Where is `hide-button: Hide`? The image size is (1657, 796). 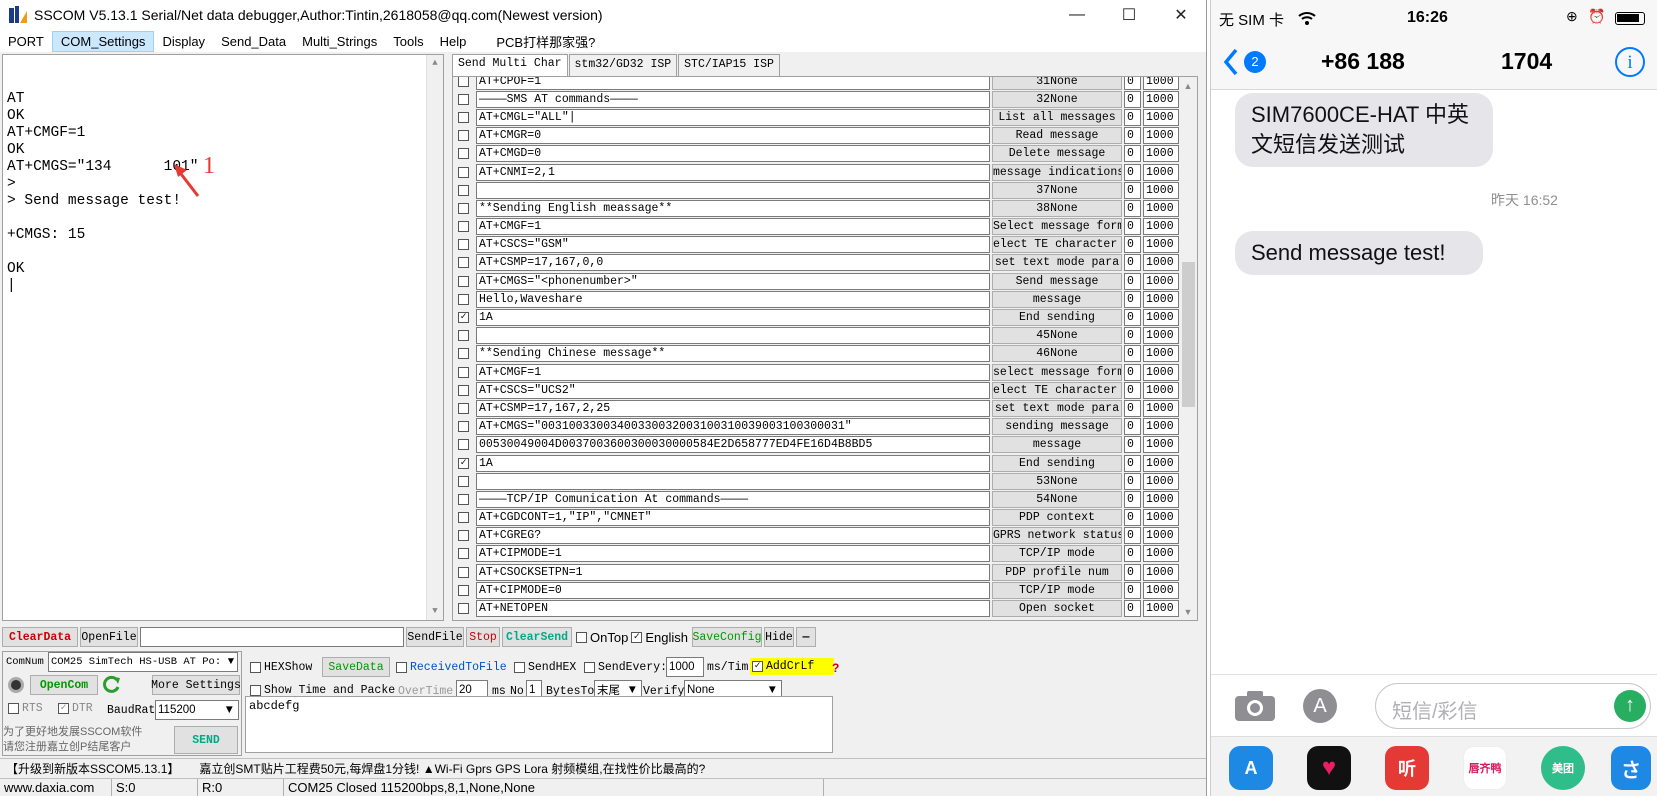 hide-button: Hide is located at coordinates (778, 637).